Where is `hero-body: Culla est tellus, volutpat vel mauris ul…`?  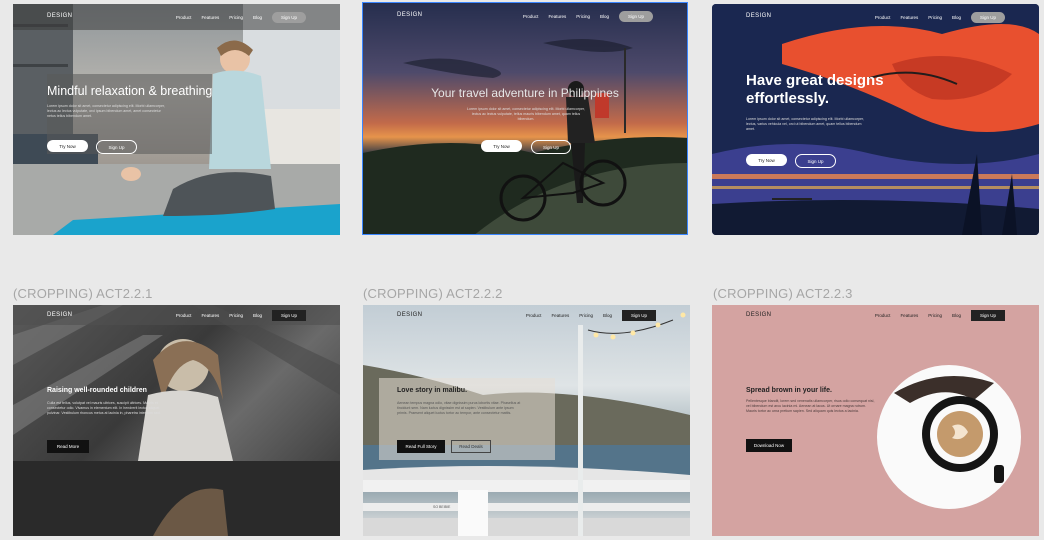 hero-body: Culla est tellus, volutpat vel mauris ul… is located at coordinates (104, 408).